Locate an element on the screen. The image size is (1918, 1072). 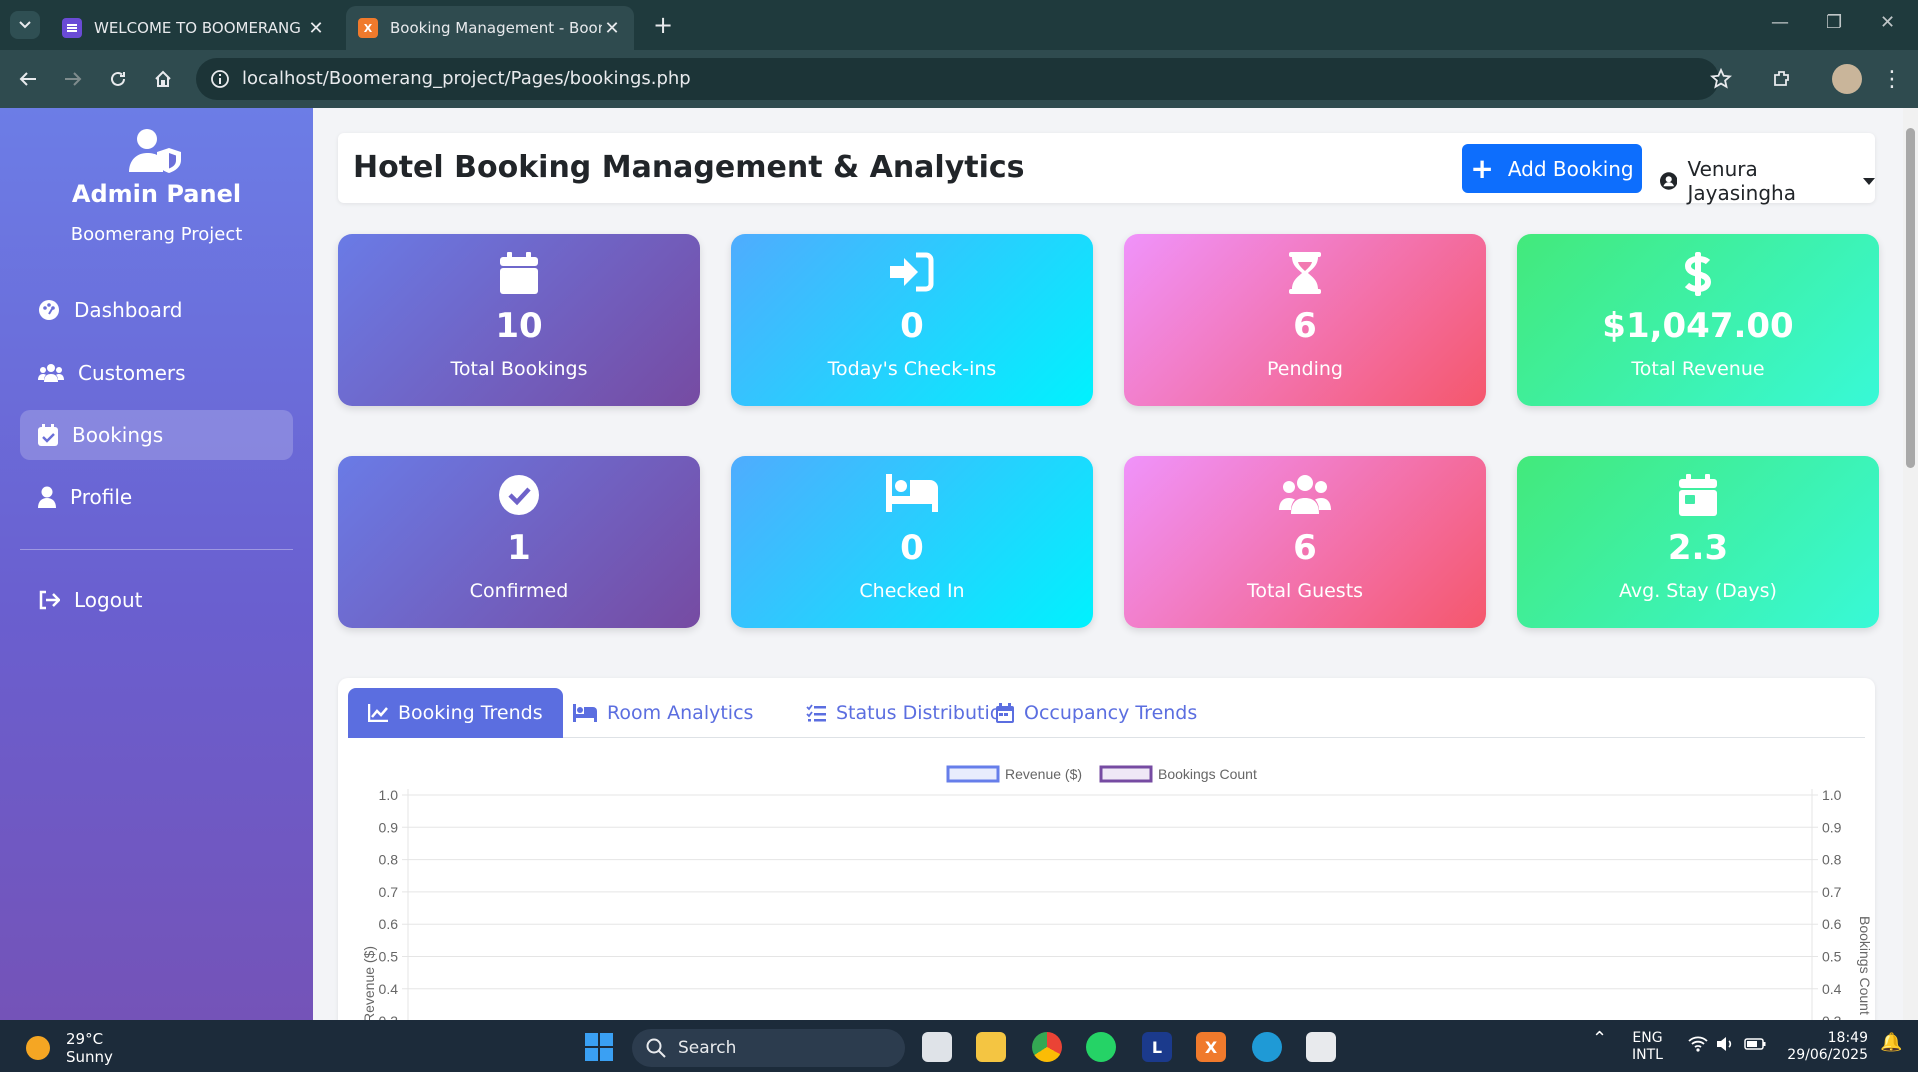
chevron-down-icon is located at coordinates (25, 25).